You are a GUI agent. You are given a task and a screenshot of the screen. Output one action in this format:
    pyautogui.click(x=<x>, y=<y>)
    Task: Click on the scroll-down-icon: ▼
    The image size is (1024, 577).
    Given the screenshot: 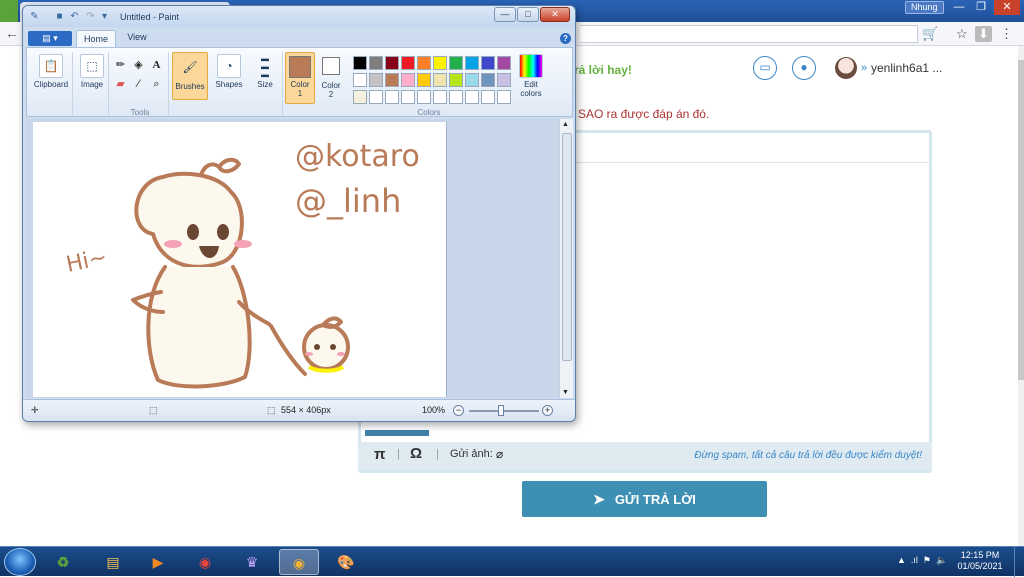 What is the action you would take?
    pyautogui.click(x=565, y=392)
    